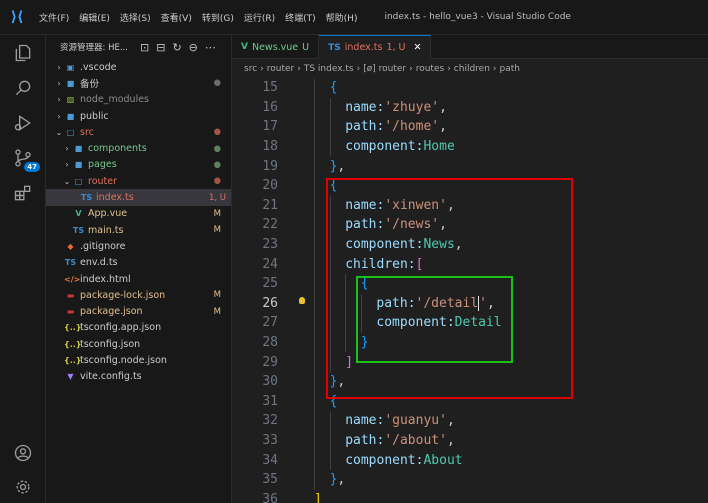 The width and height of the screenshot is (708, 503). Describe the element at coordinates (138, 165) in the screenshot. I see `tree-item: › ■ pages ●` at that location.